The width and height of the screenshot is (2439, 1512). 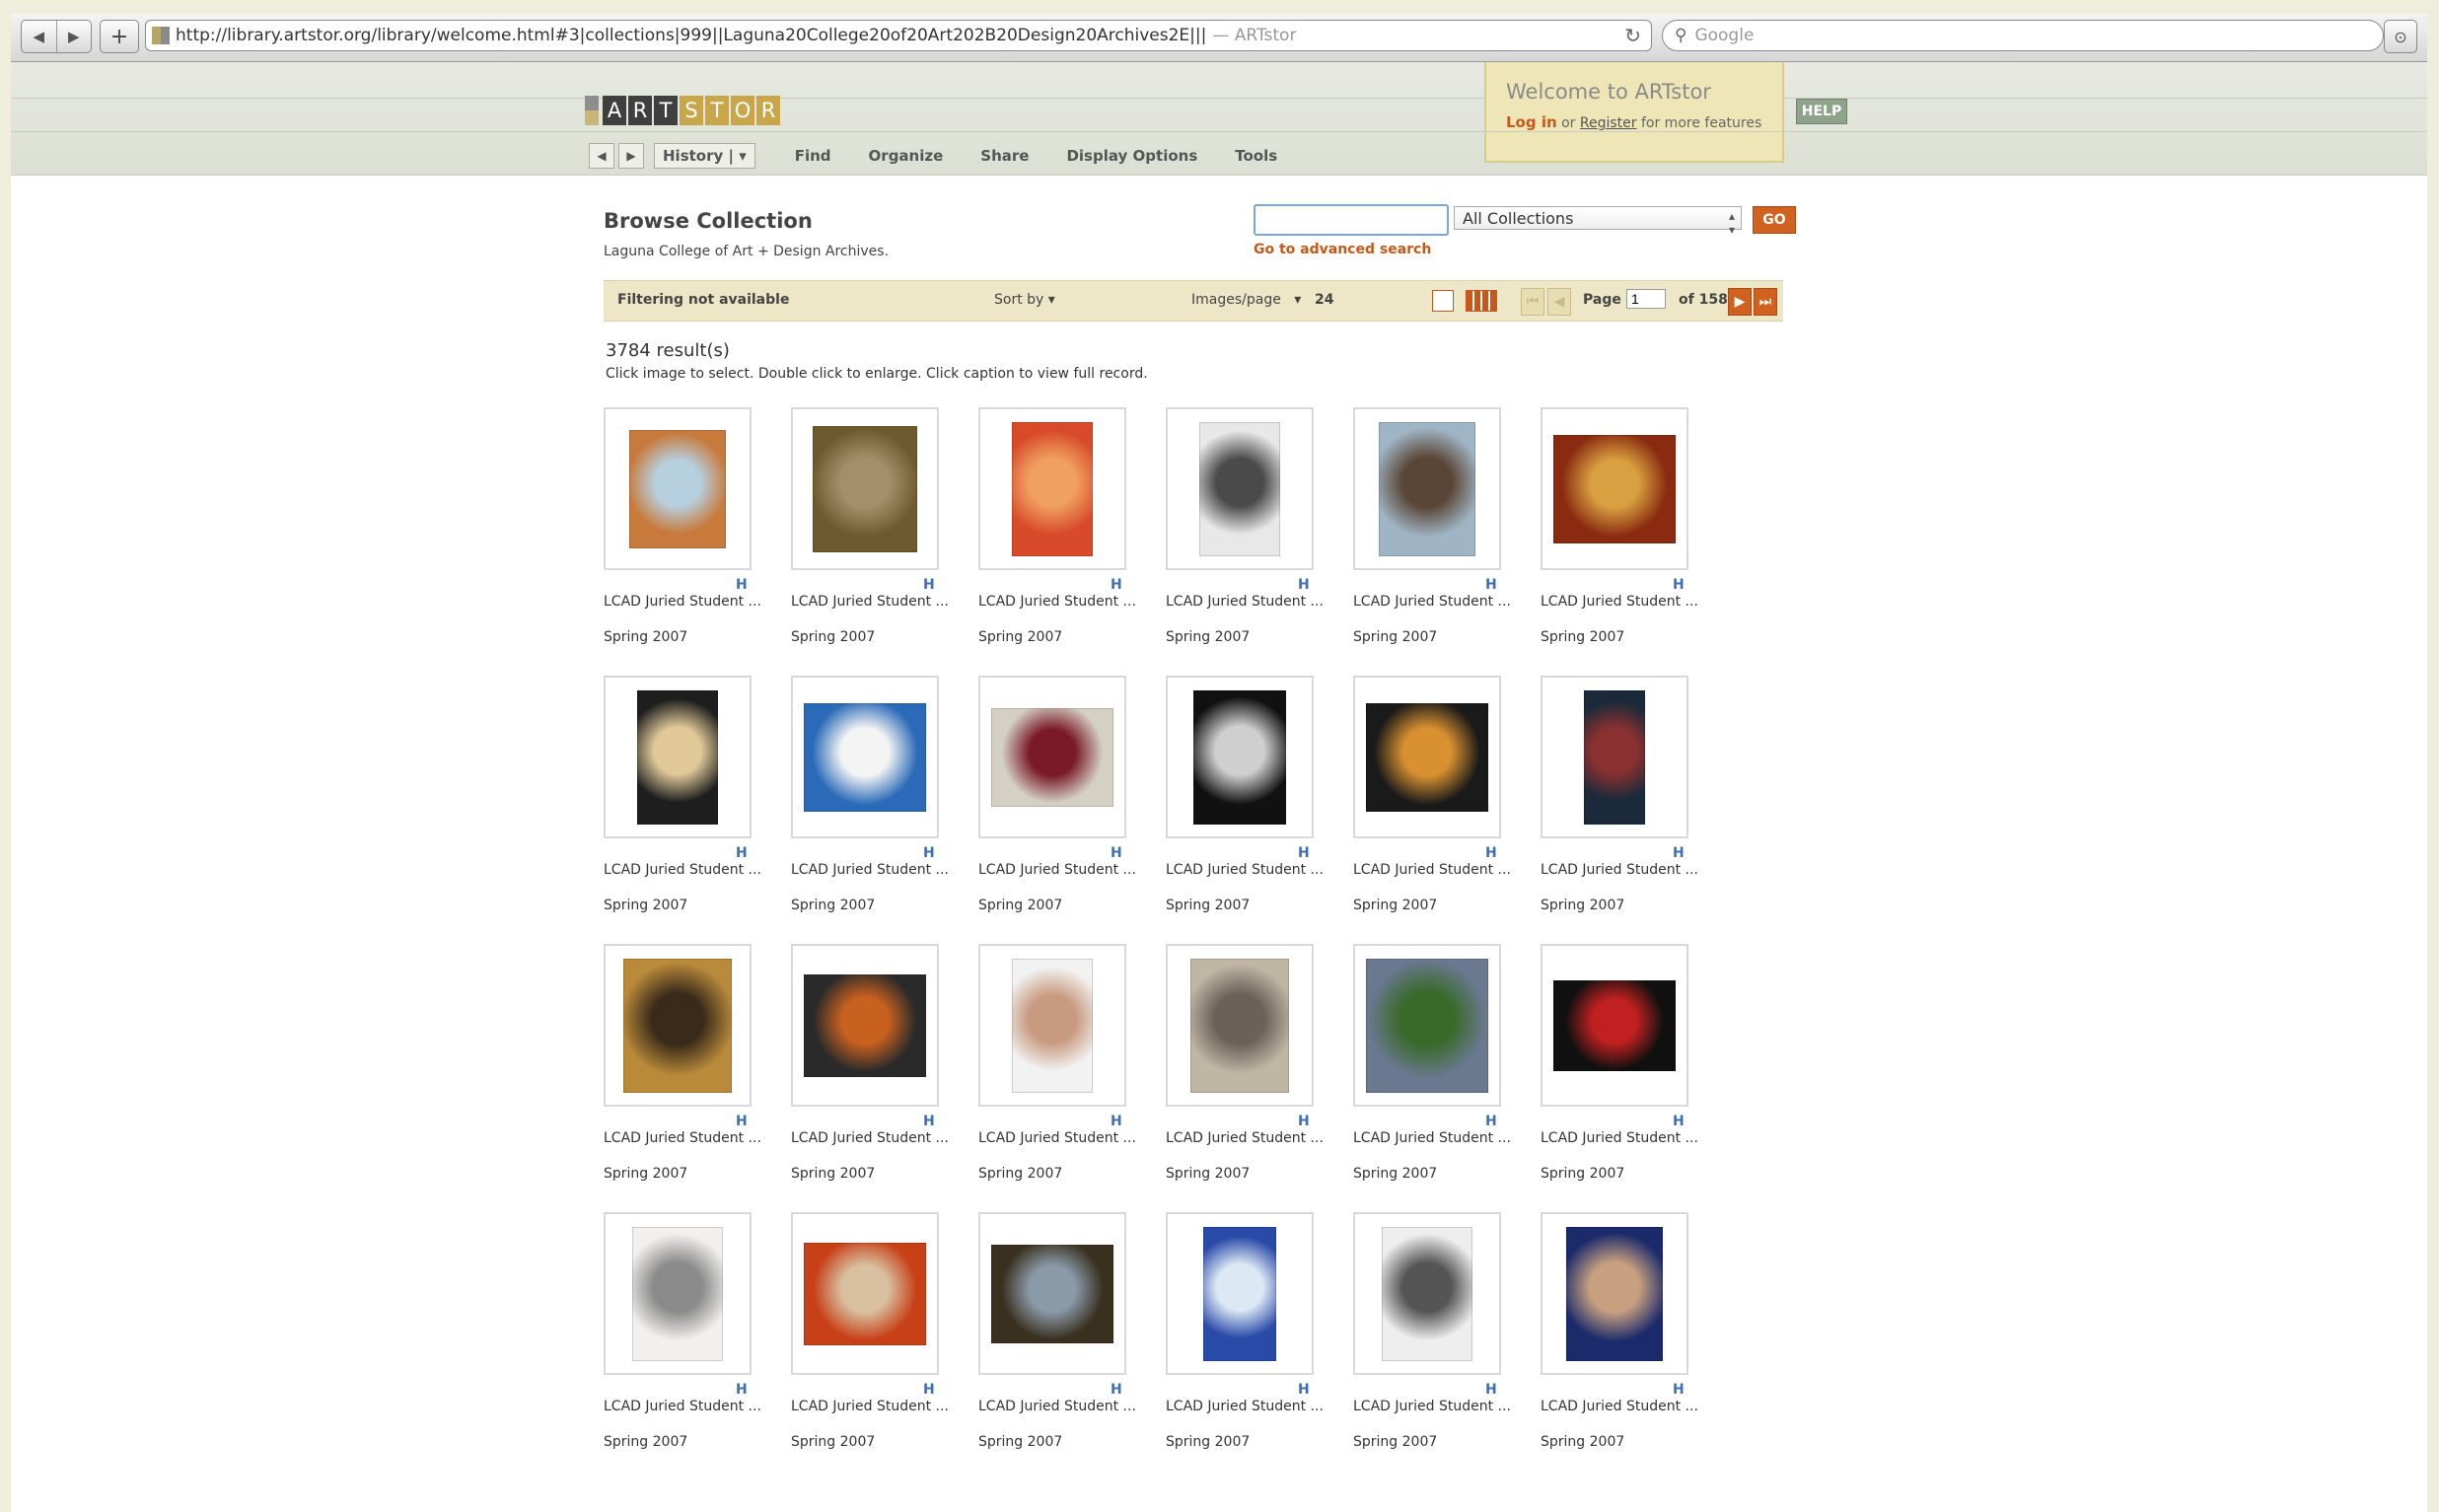 What do you see at coordinates (1004, 156) in the screenshot?
I see `menu-share: Share` at bounding box center [1004, 156].